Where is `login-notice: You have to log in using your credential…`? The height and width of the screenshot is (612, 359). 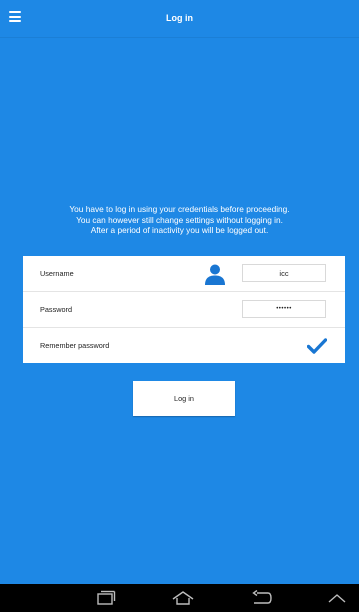 login-notice: You have to log in using your credential… is located at coordinates (179, 220).